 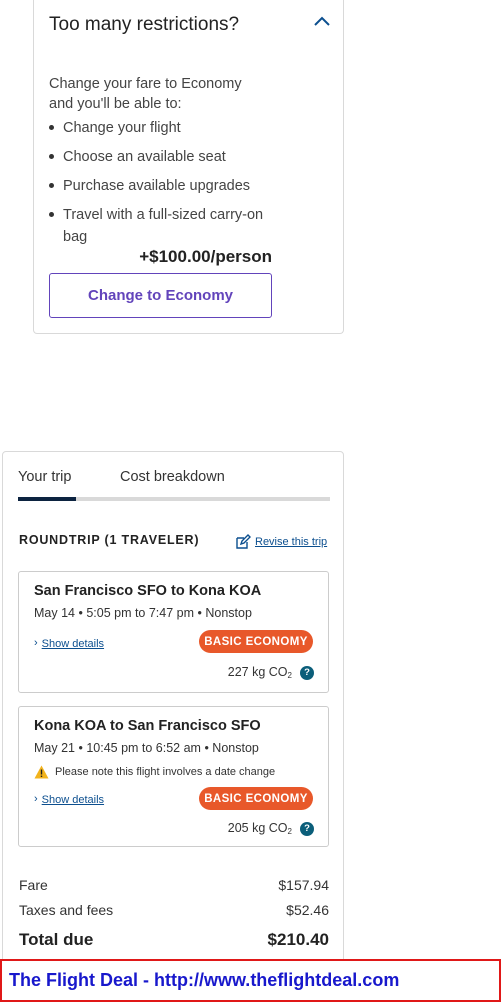 What do you see at coordinates (205, 256) in the screenshot?
I see `upsell-price: +$100.00/person` at bounding box center [205, 256].